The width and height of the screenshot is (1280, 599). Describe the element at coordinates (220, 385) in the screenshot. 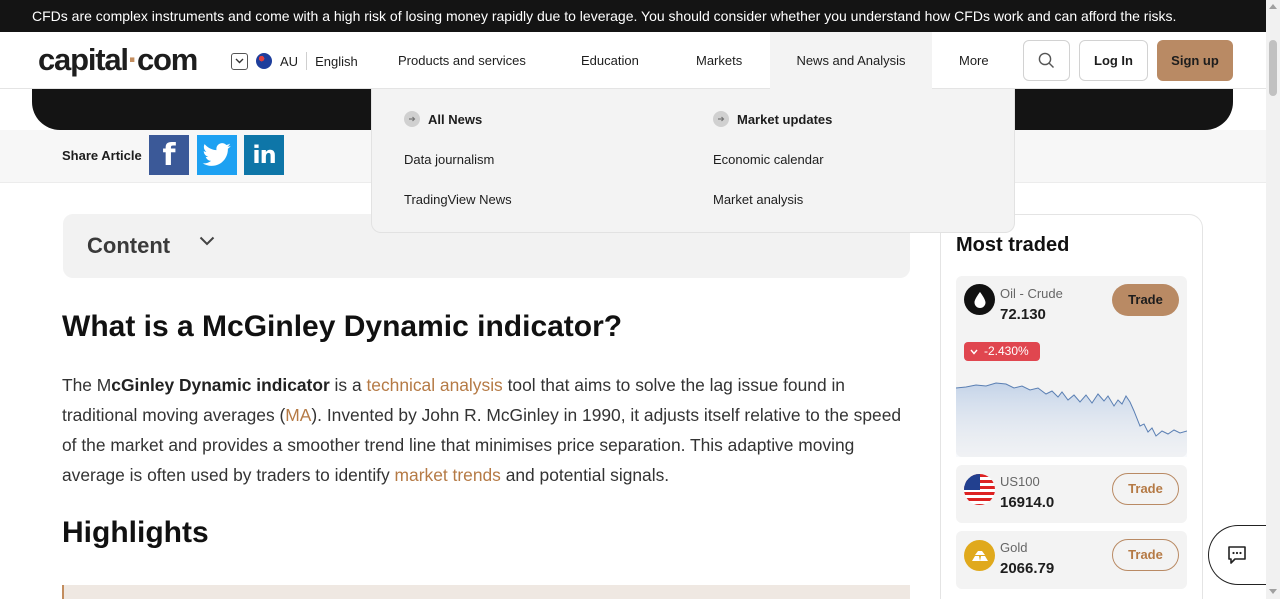

I see `paragraph-bold-term: cGinley Dynamic indicator` at that location.